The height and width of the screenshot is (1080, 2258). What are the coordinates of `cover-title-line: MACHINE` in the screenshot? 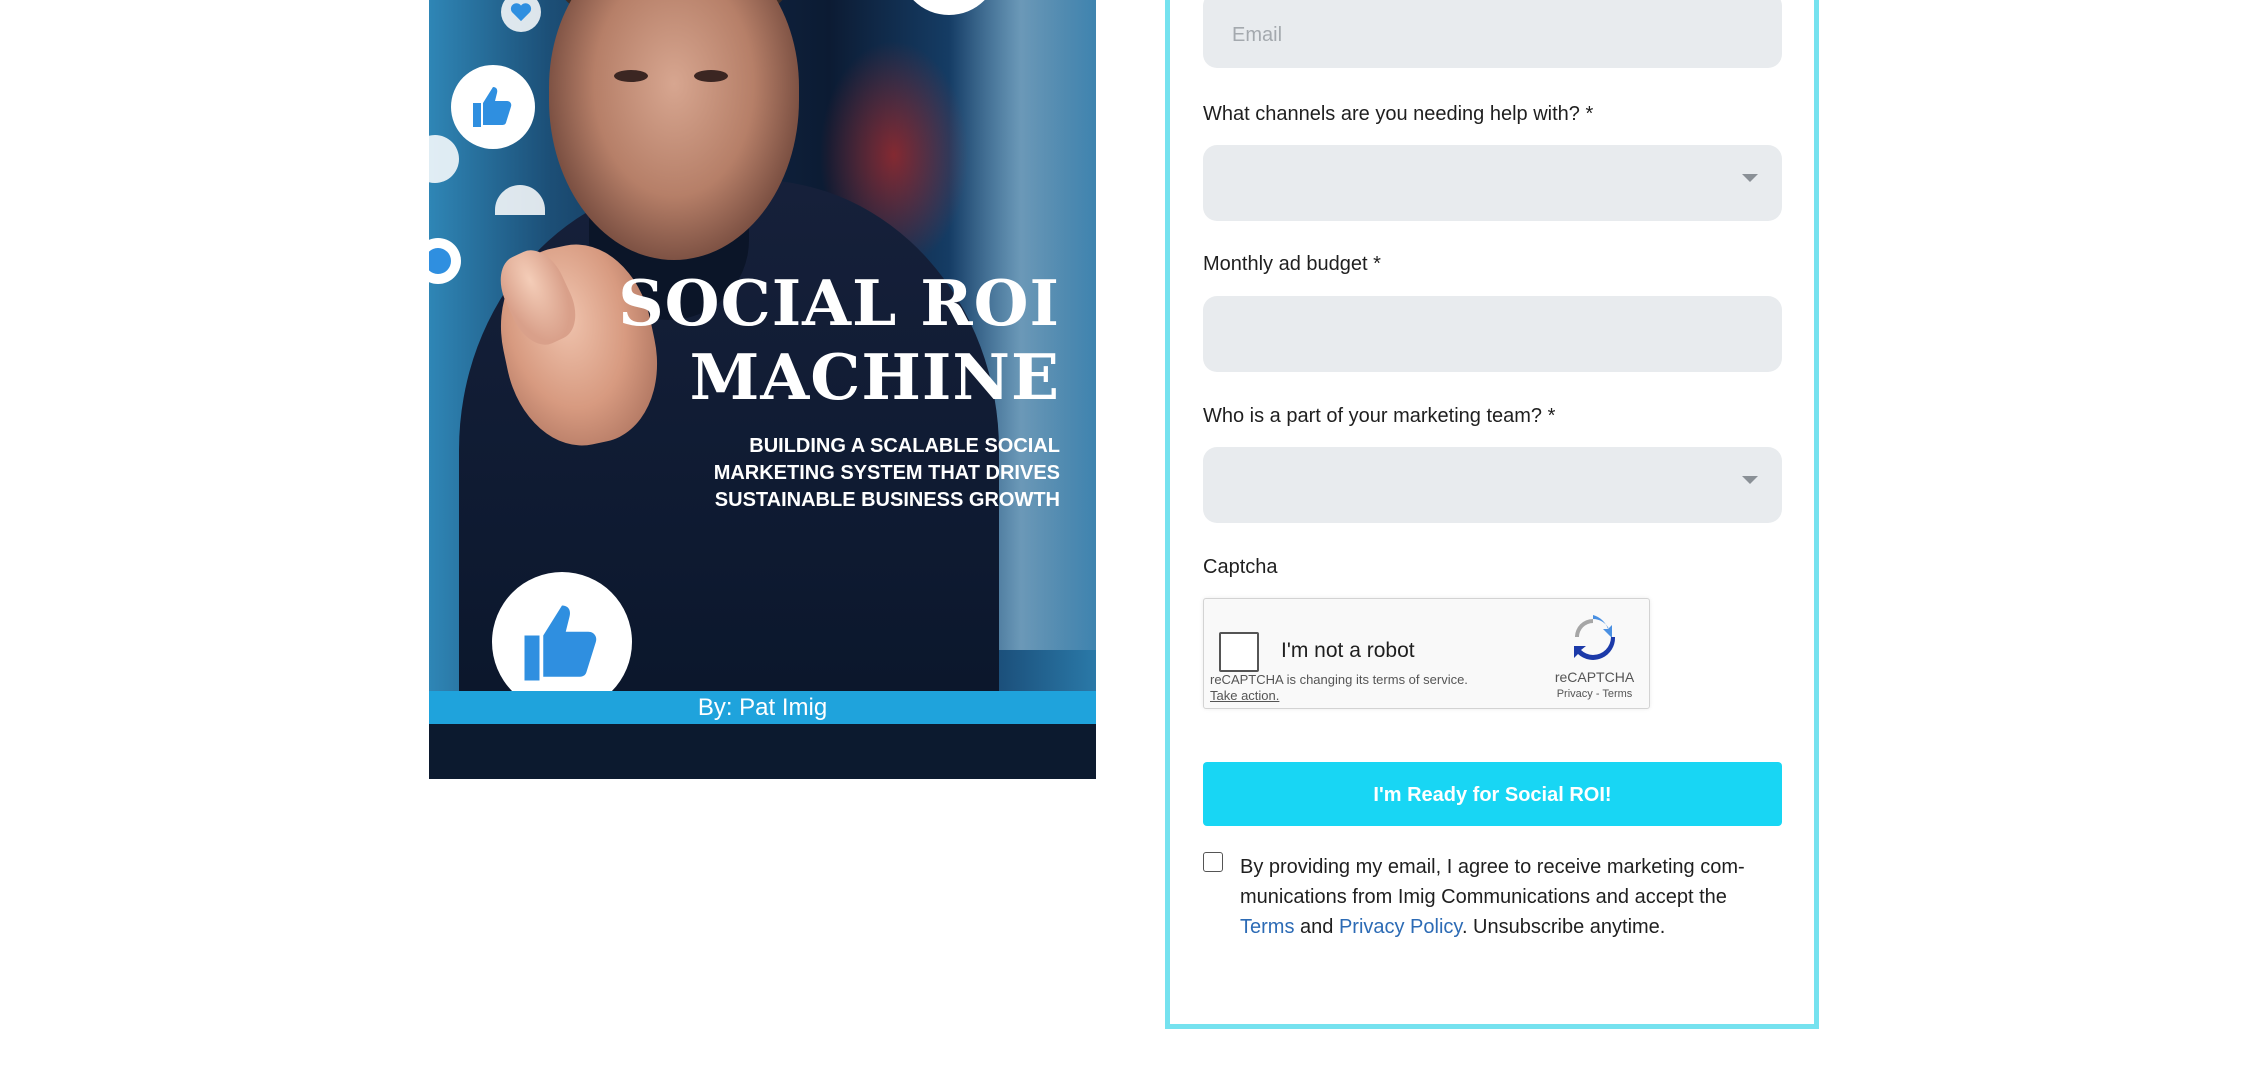 It's located at (874, 377).